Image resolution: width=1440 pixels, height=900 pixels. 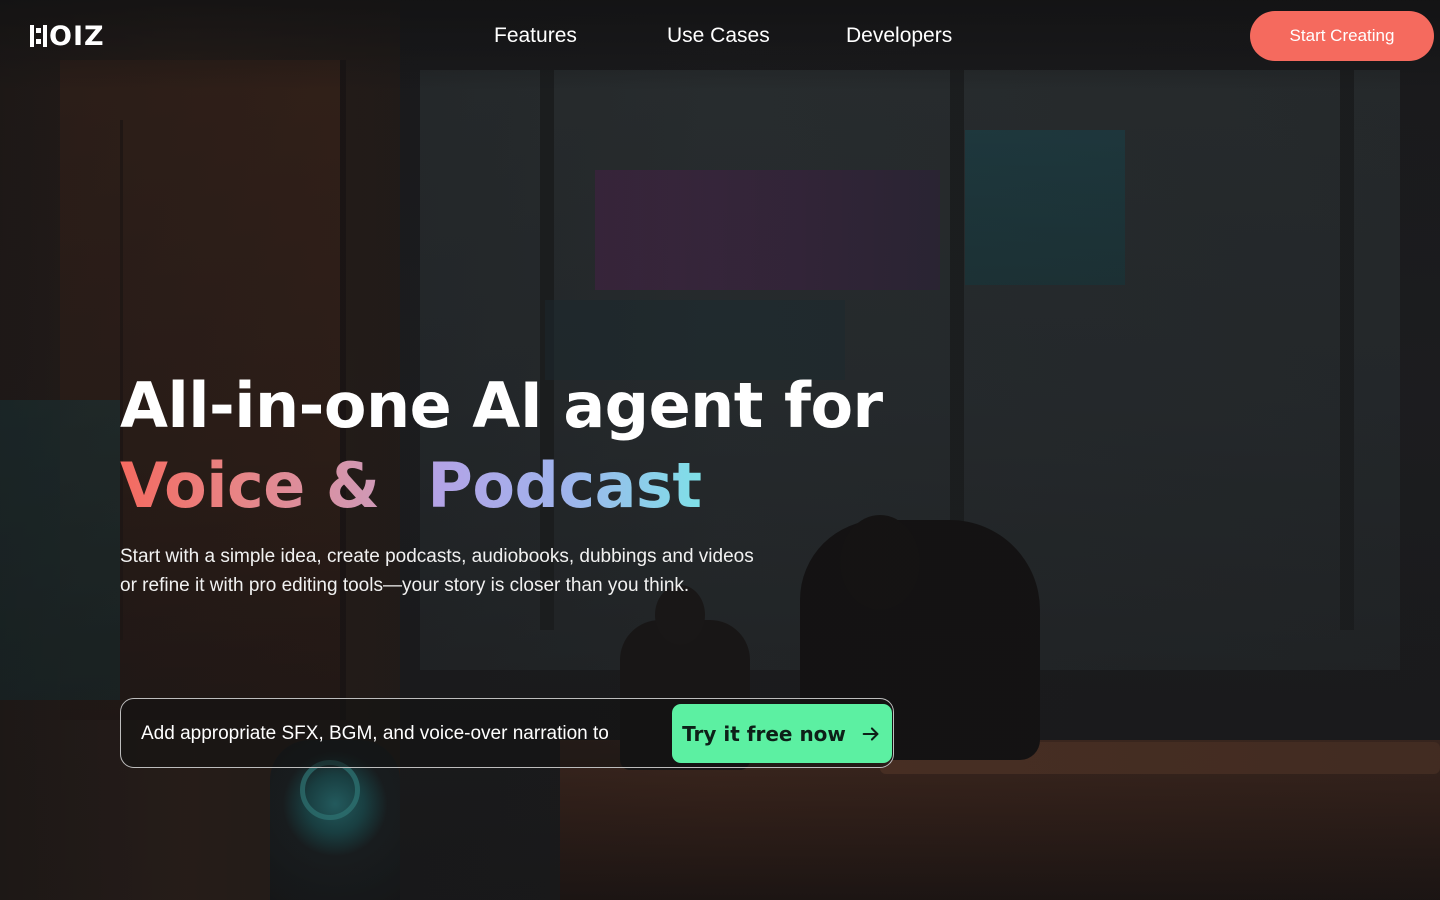 I want to click on hero-title-line2: Voice & Podcast, so click(x=501, y=486).